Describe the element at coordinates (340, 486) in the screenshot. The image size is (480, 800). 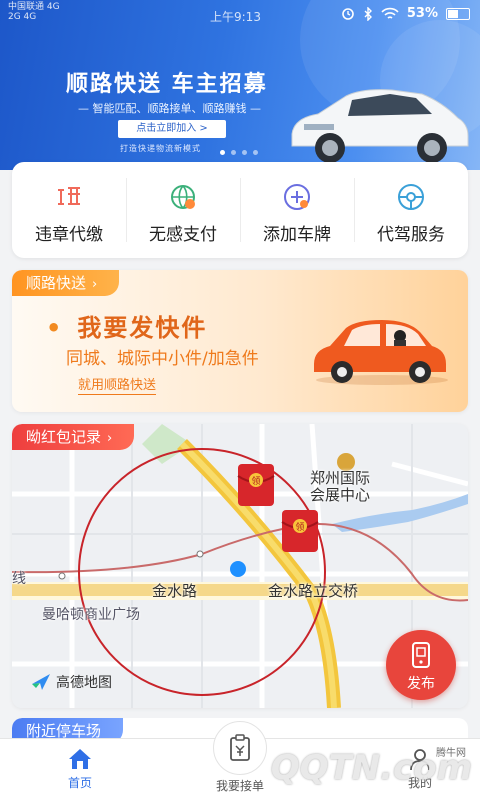
I see `map-label-convention: 郑州国际 会展中心` at that location.